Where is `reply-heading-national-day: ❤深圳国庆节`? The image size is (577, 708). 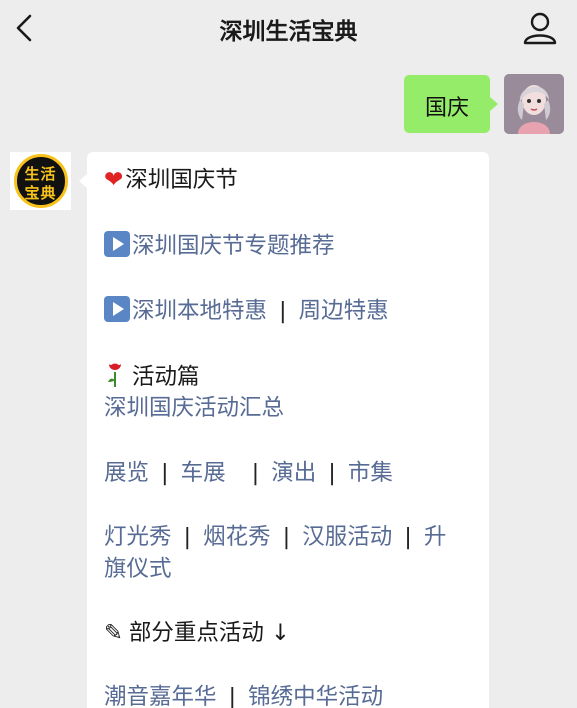 reply-heading-national-day: ❤深圳国庆节 is located at coordinates (171, 180).